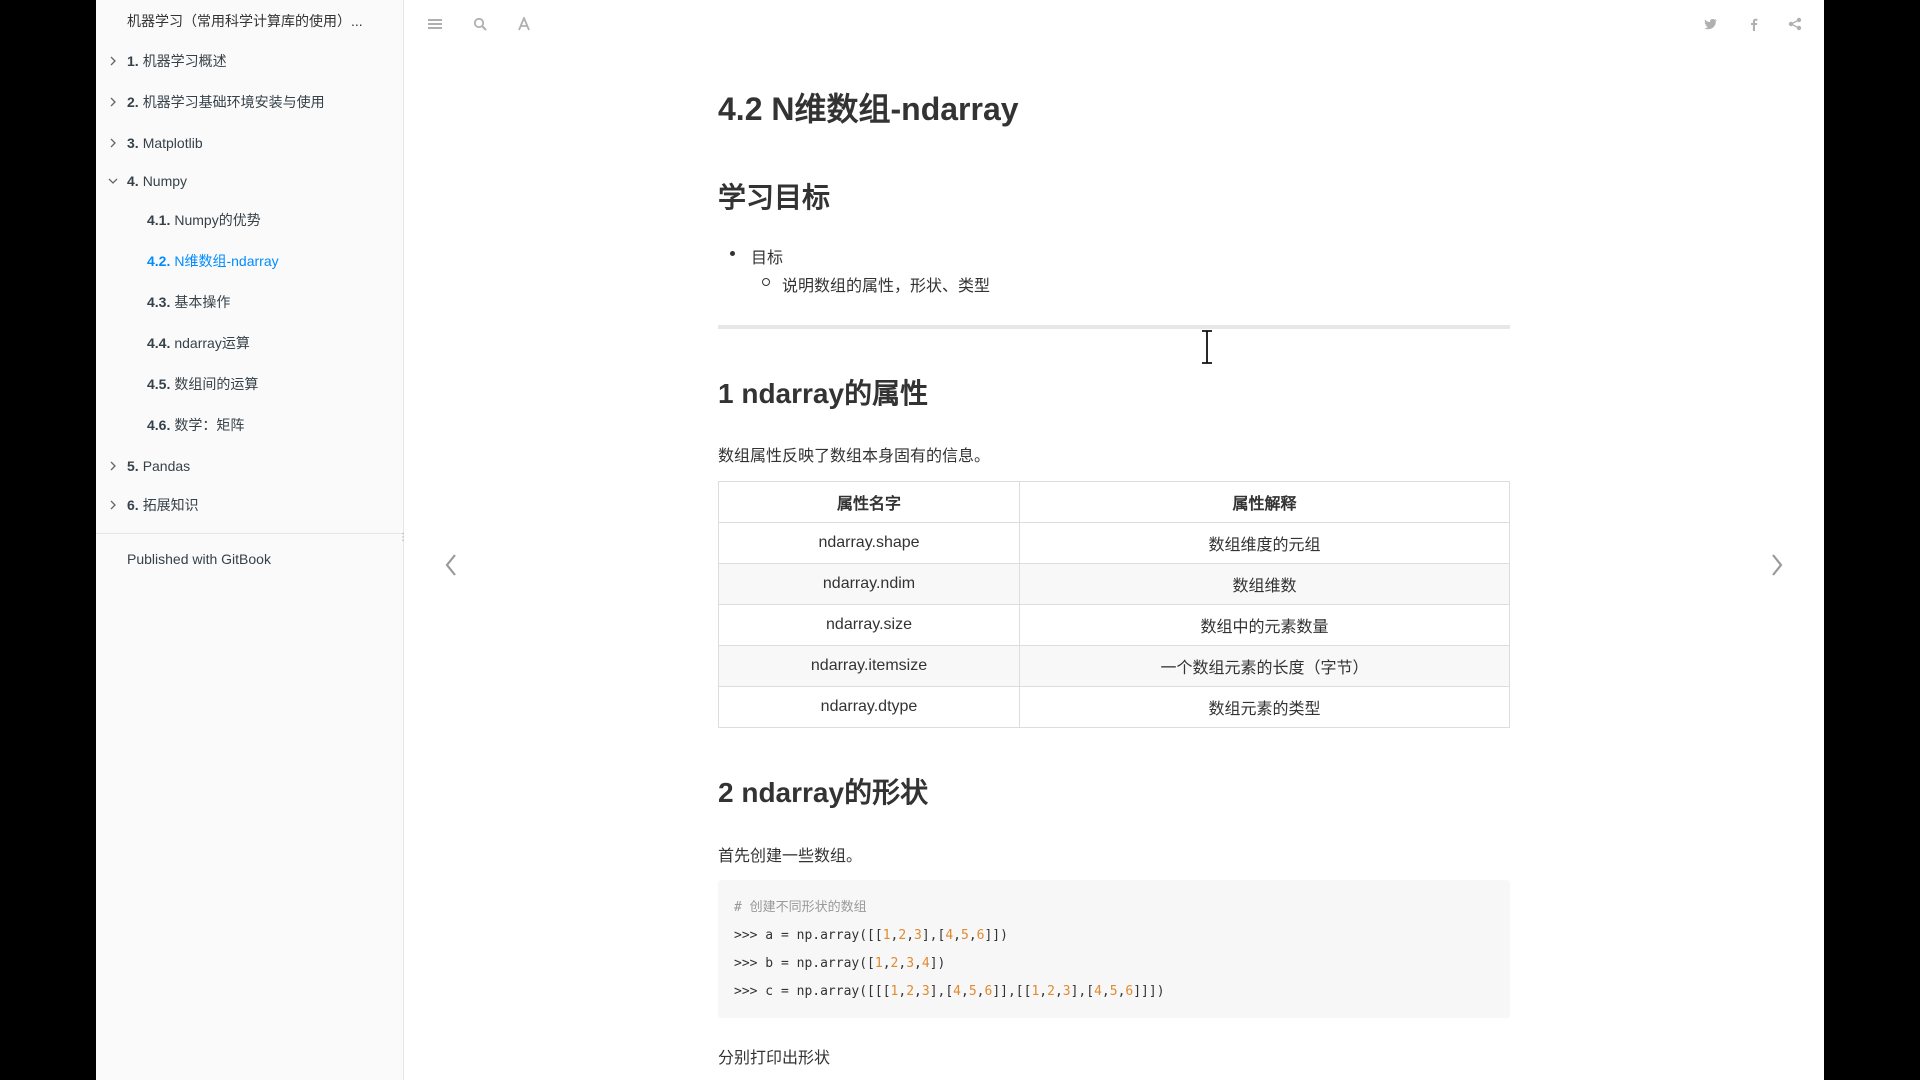  What do you see at coordinates (840, 963) in the screenshot?
I see `code-line: >>> b = np.array([1,2,3,4])` at bounding box center [840, 963].